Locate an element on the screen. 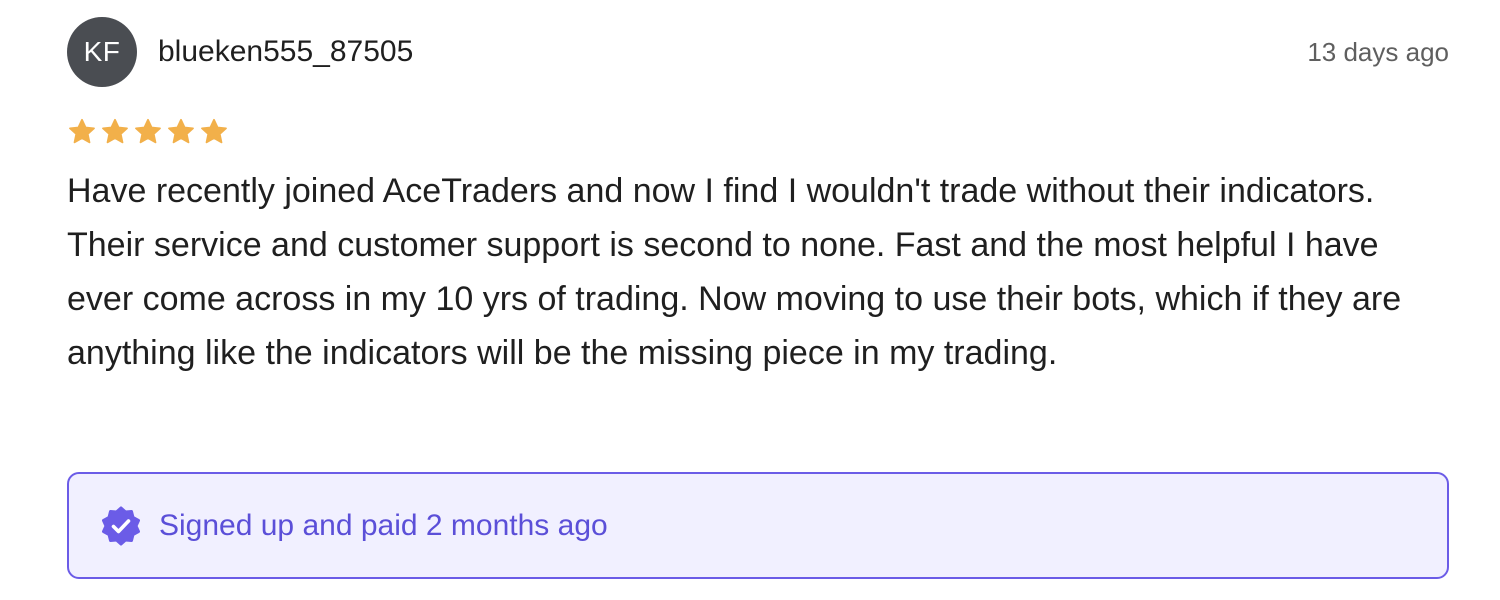  avatar: KF is located at coordinates (102, 52).